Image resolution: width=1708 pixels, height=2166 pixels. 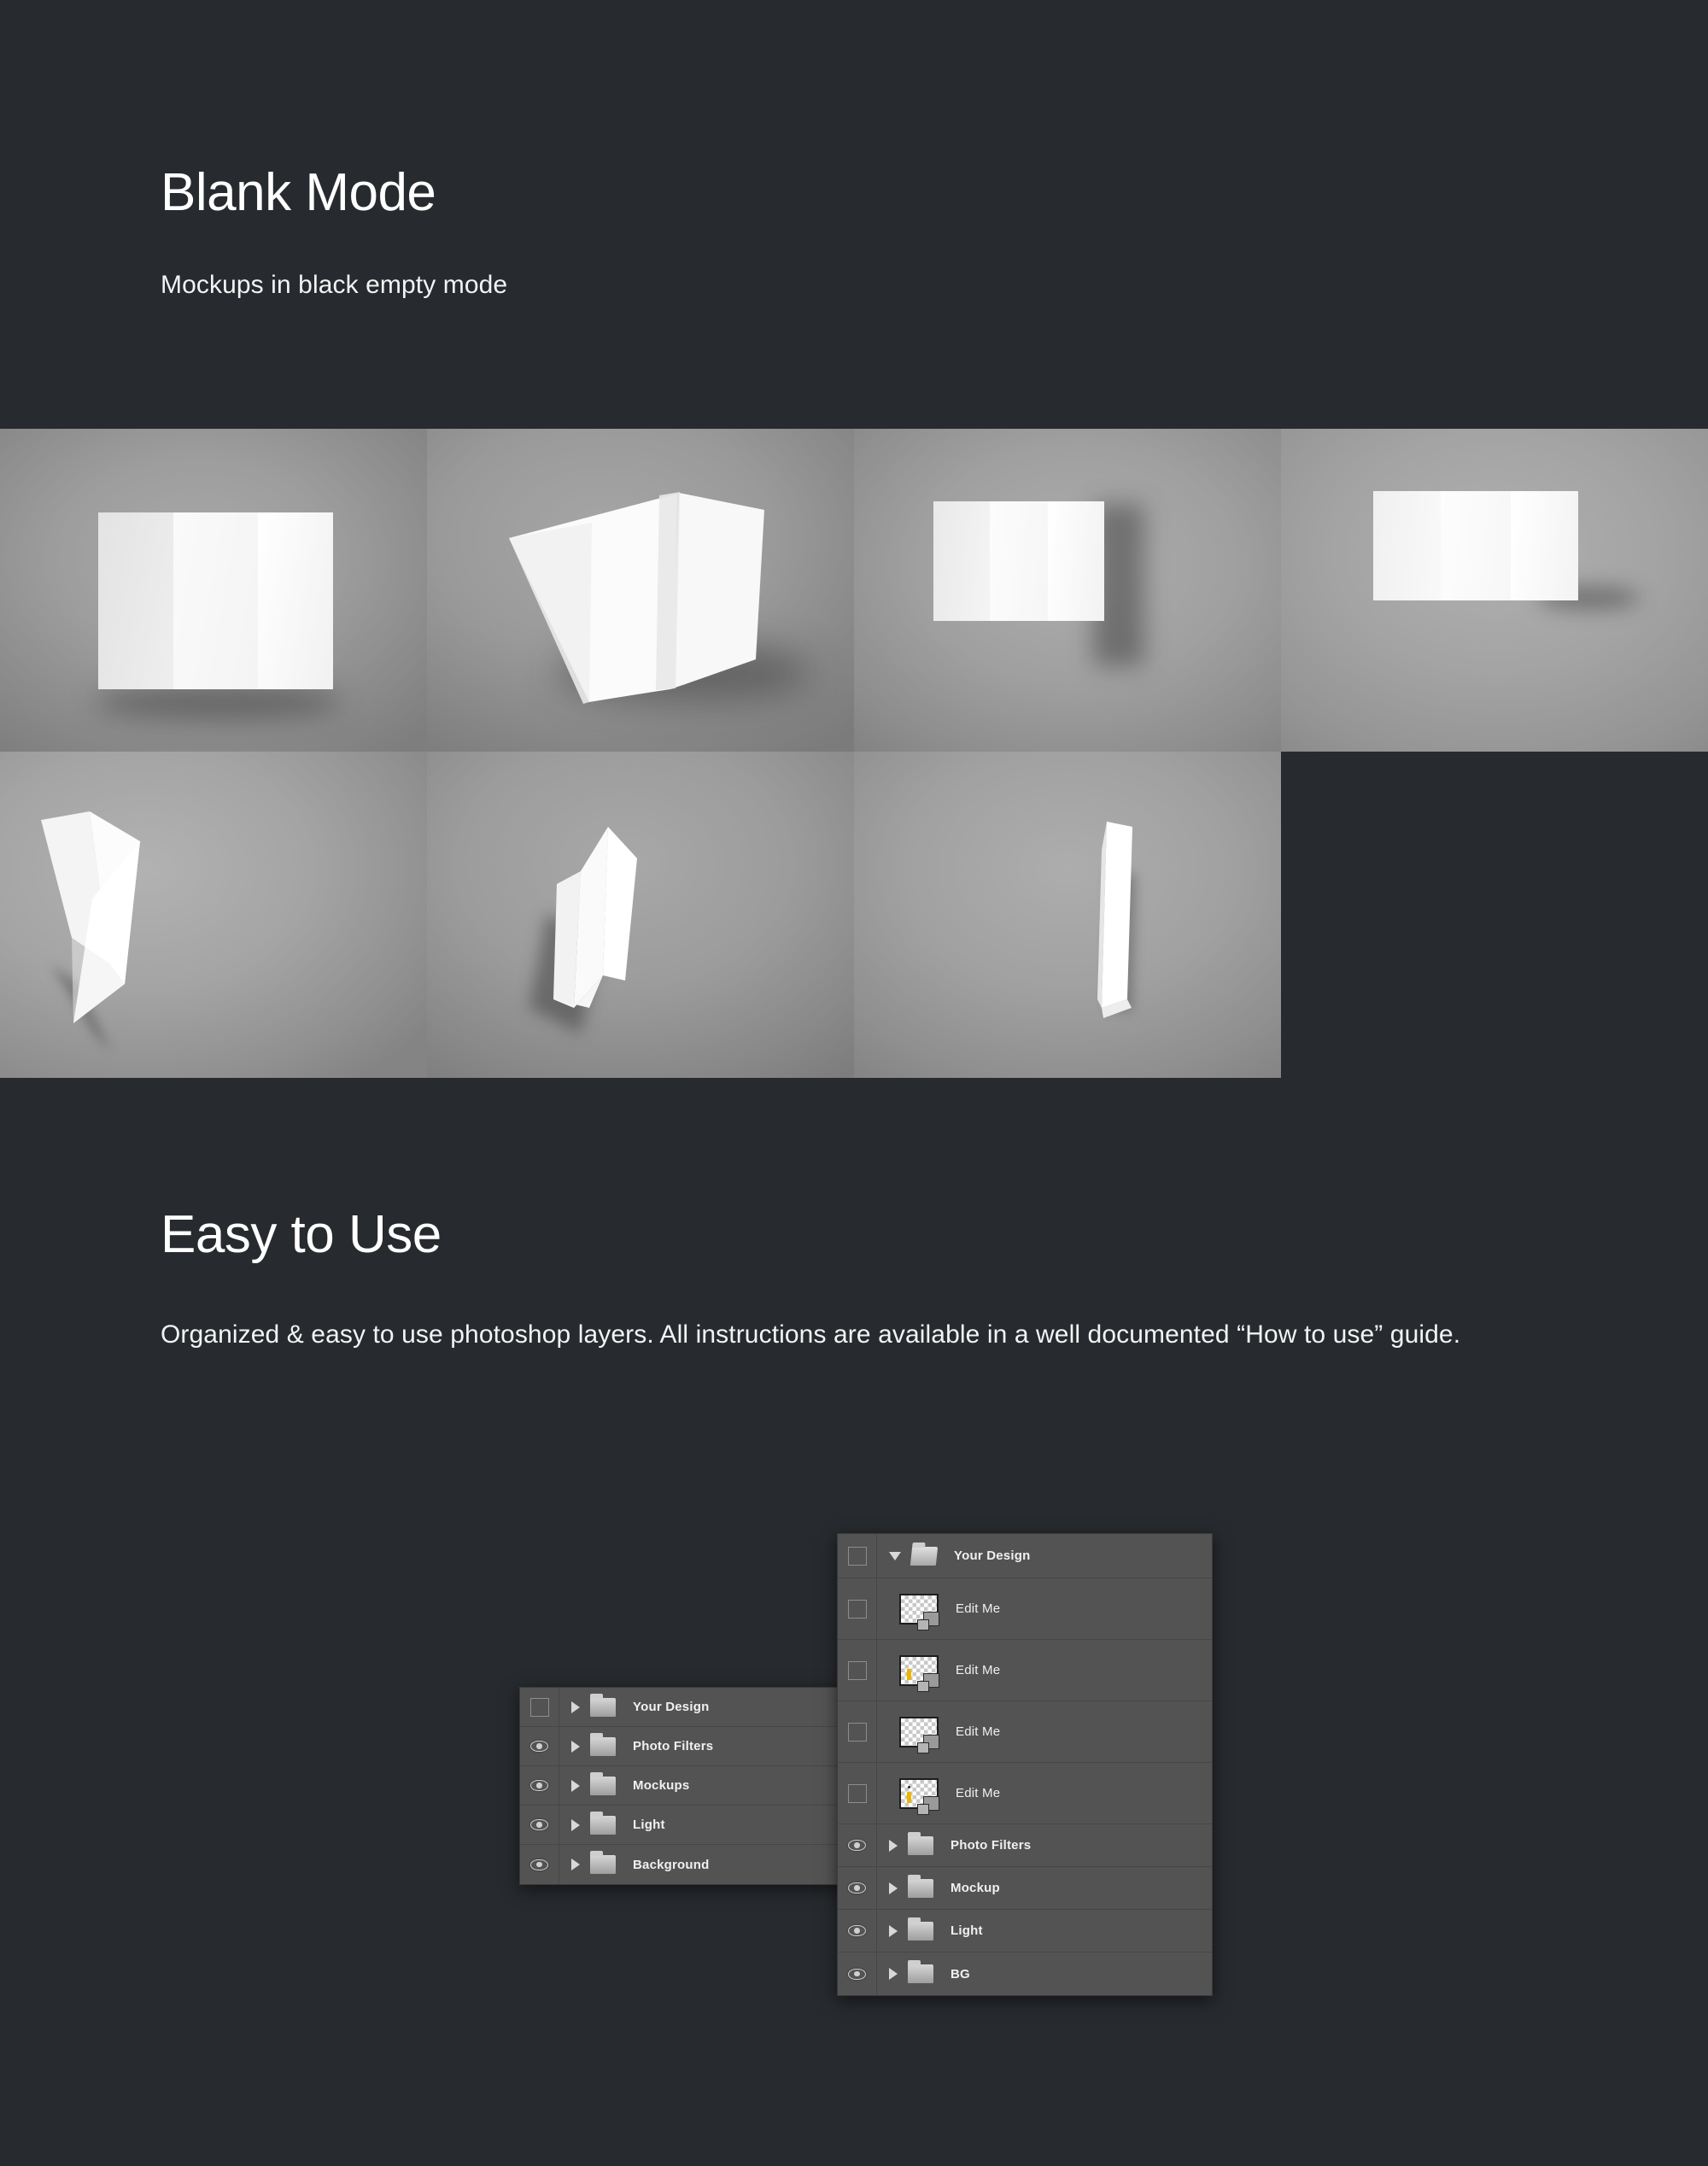 I want to click on layer-row-photo-filters: Photo Filters, so click(x=1025, y=1845).